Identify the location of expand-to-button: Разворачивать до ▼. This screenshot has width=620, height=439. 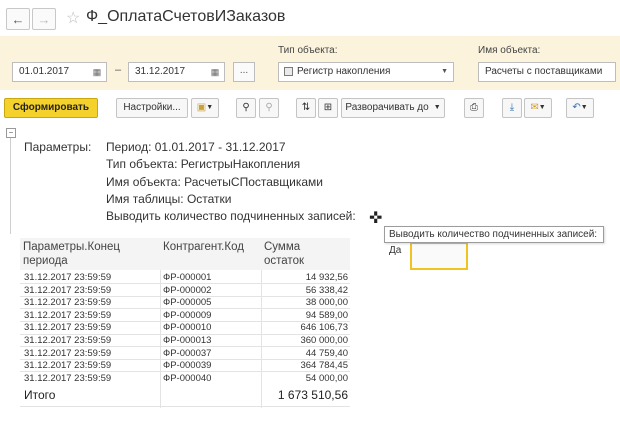
(393, 108).